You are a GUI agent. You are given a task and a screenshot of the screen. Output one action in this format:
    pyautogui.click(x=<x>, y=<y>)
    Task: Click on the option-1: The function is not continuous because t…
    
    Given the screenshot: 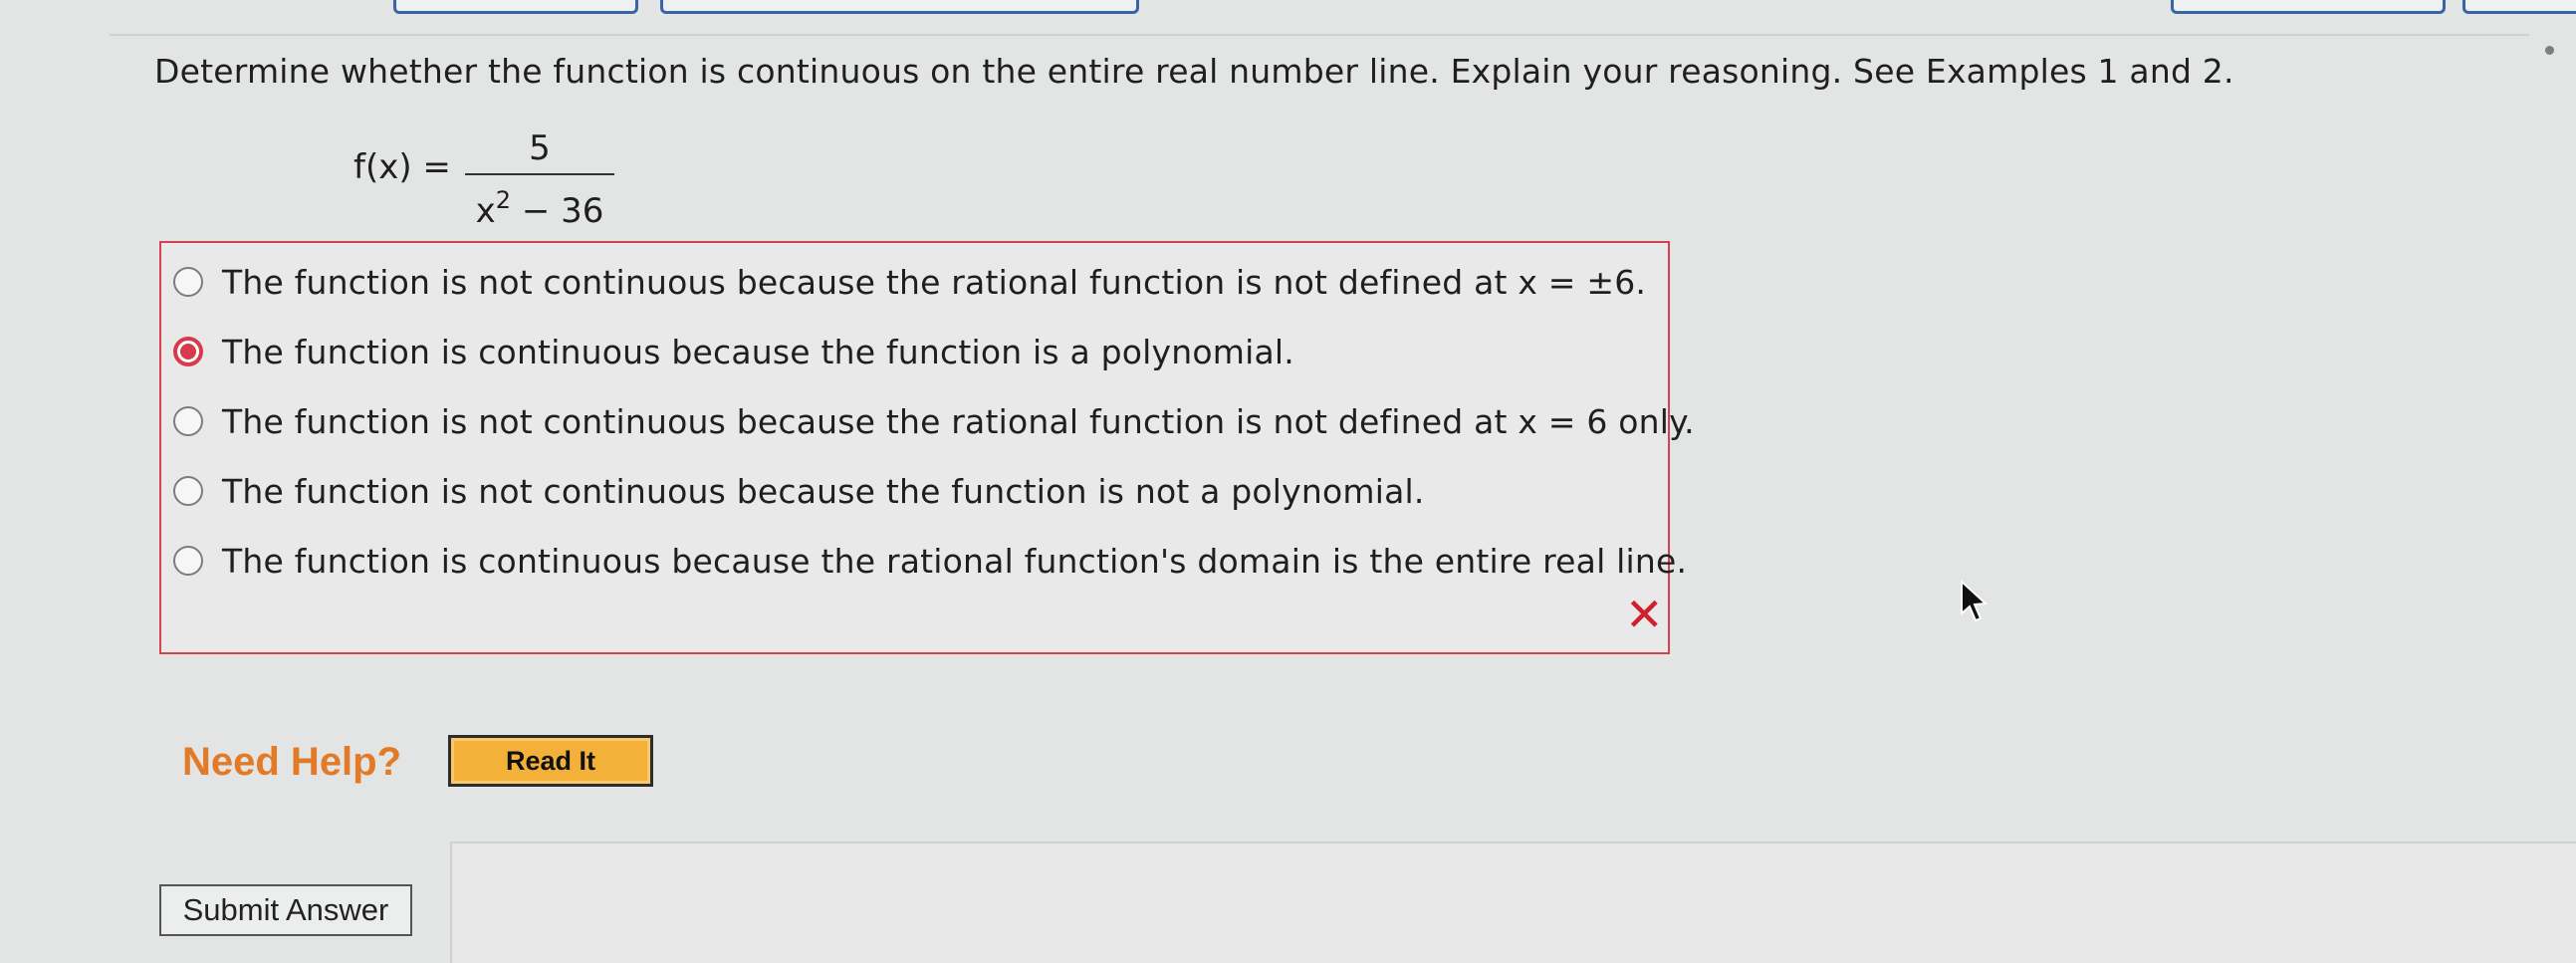 What is the action you would take?
    pyautogui.click(x=909, y=282)
    